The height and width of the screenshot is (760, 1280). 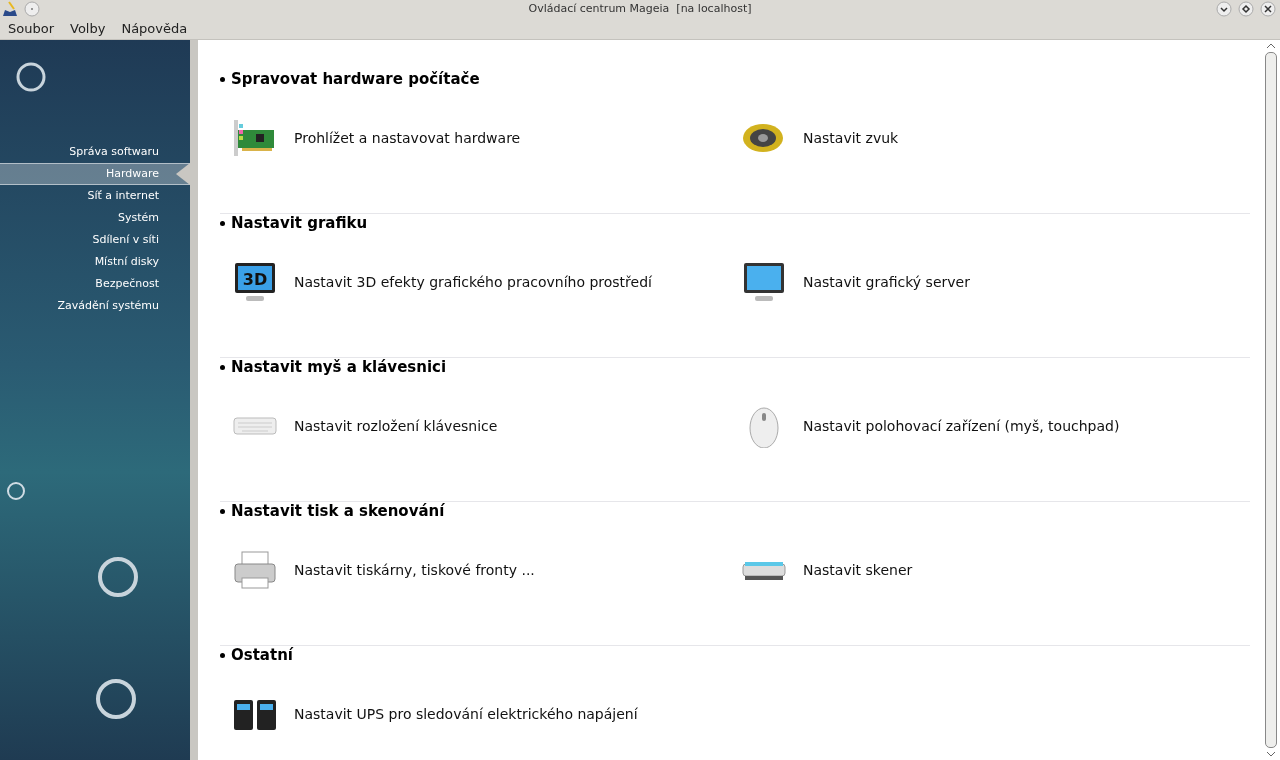 I want to click on section-heading: Nastavit myš a klávesnici, so click(x=339, y=367).